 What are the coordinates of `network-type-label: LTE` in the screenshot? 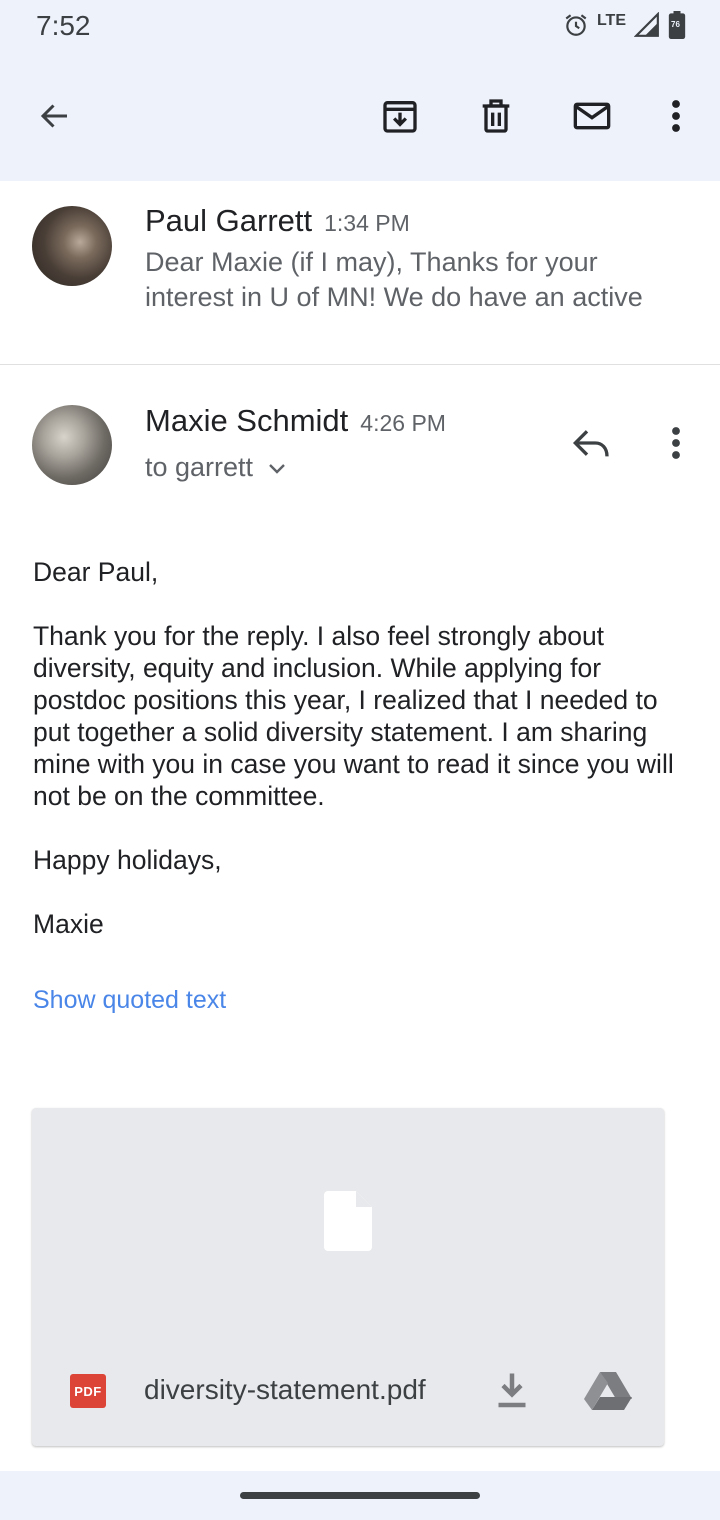 It's located at (611, 20).